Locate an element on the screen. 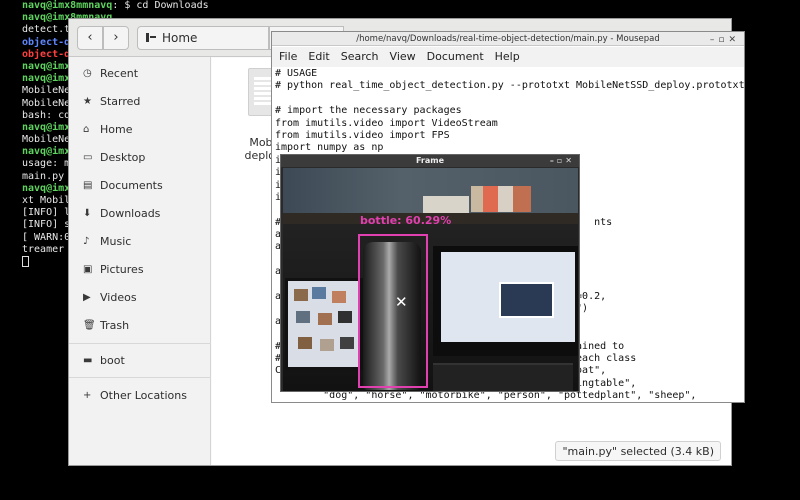 The width and height of the screenshot is (800, 500). terminal-text: [INFO] l is located at coordinates (46, 213).